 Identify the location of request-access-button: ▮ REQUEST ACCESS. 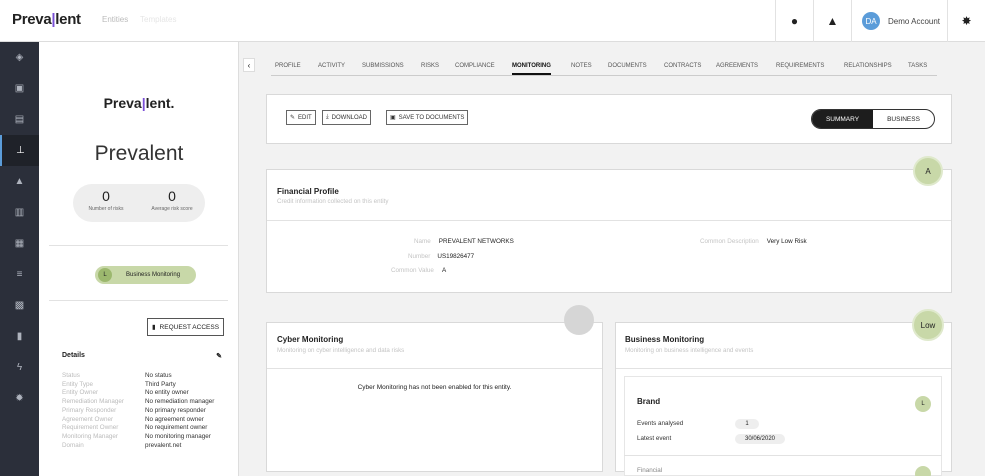
(185, 327).